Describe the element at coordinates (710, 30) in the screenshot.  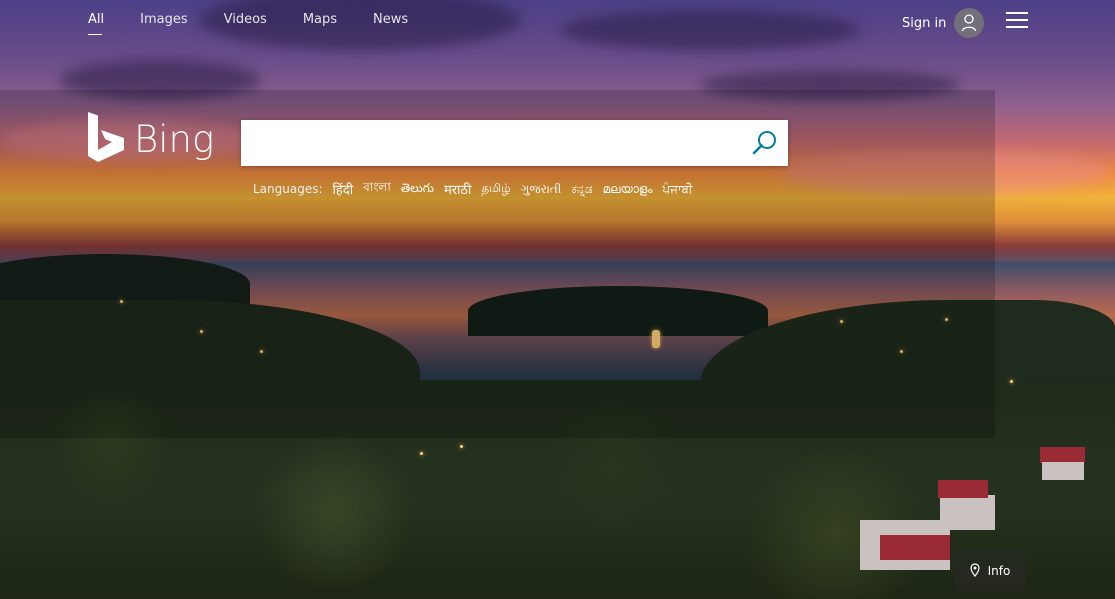
I see `cloud-shape` at that location.